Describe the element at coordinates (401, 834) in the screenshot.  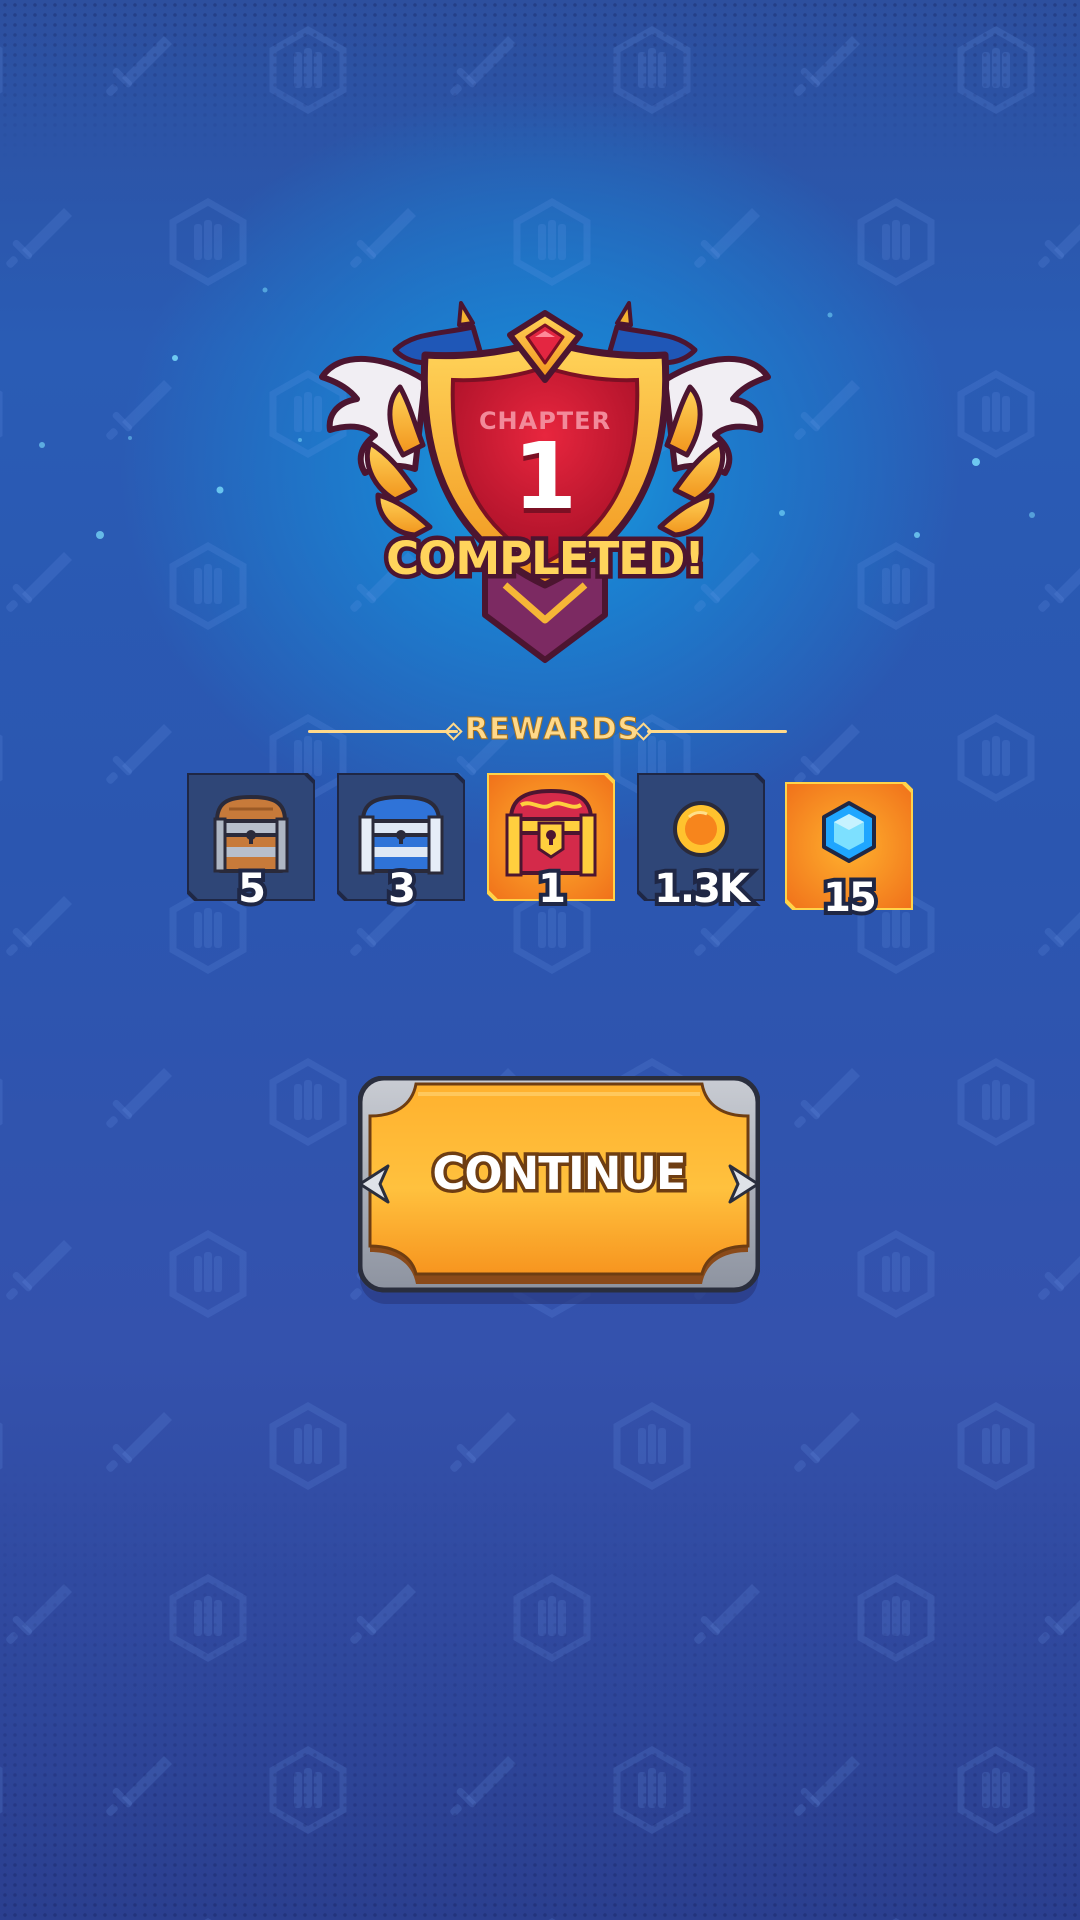
I see `blue-chest-icon` at that location.